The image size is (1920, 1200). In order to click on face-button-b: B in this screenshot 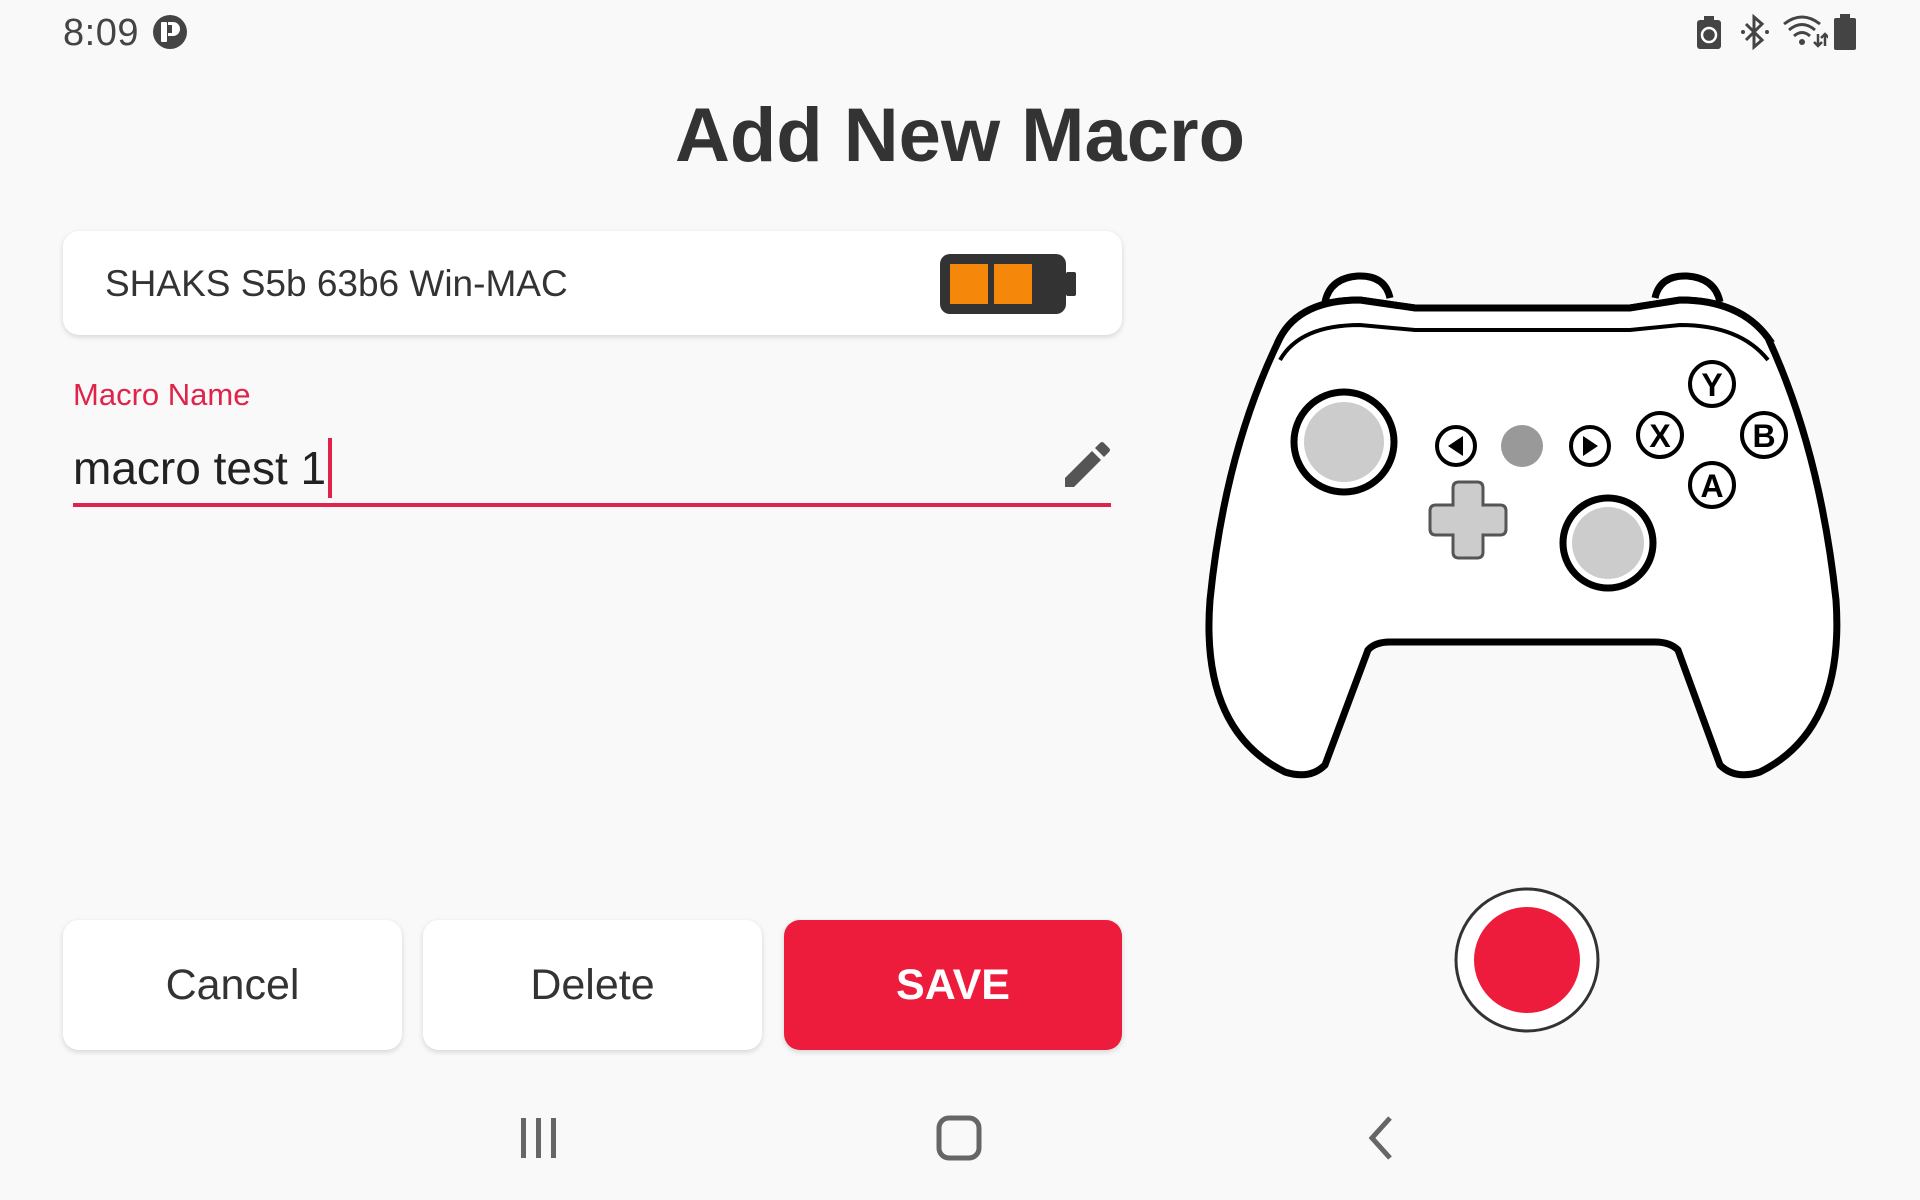, I will do `click(1764, 435)`.